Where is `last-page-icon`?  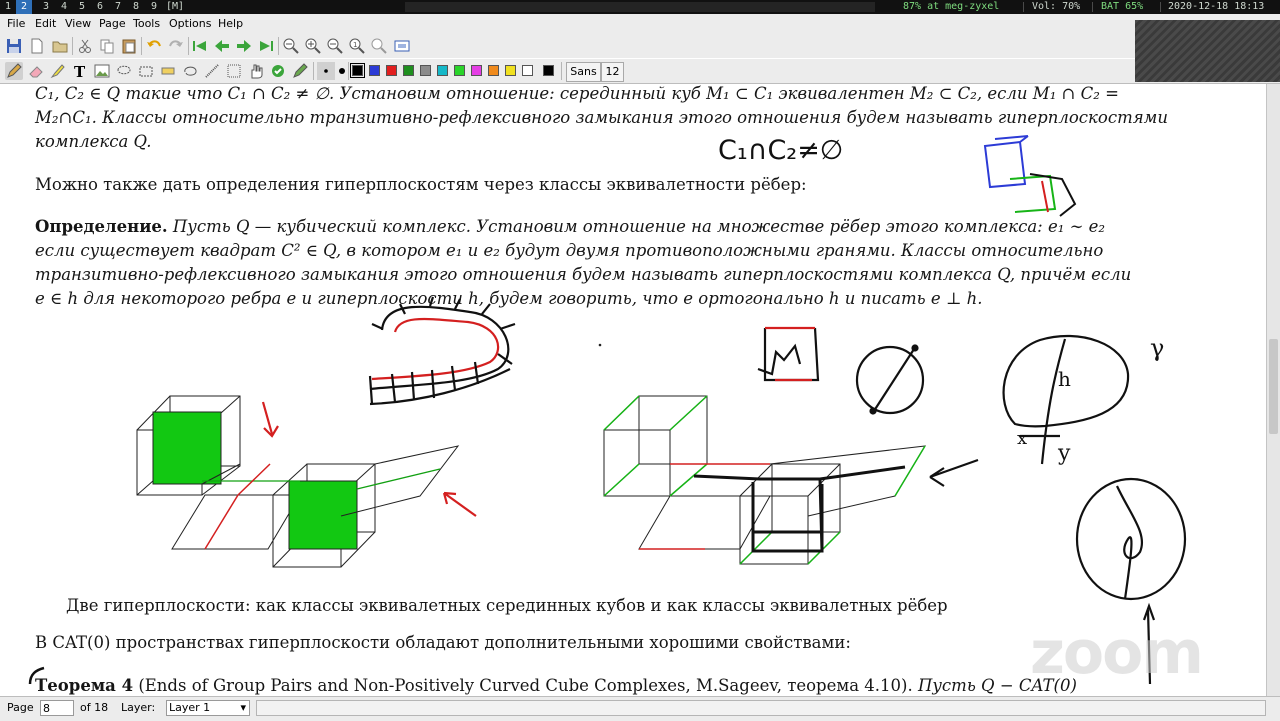 last-page-icon is located at coordinates (266, 46).